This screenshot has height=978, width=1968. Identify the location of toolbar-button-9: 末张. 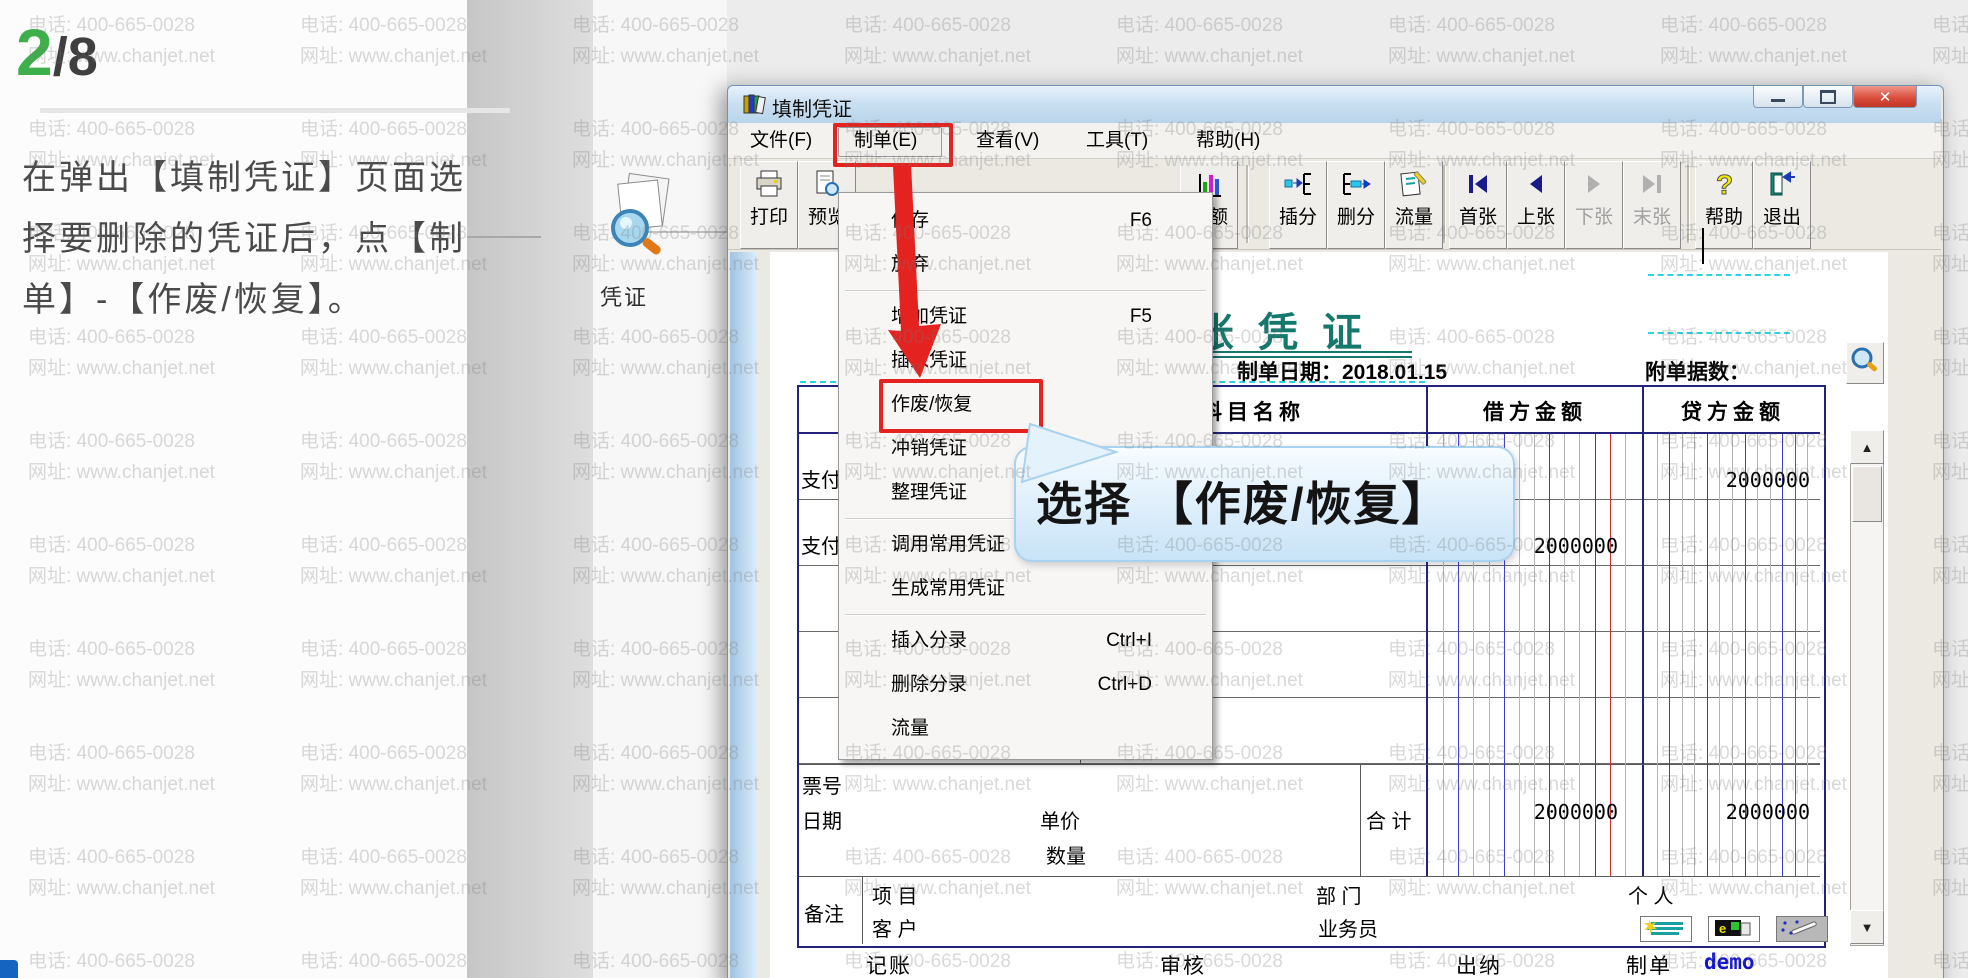
(1652, 205).